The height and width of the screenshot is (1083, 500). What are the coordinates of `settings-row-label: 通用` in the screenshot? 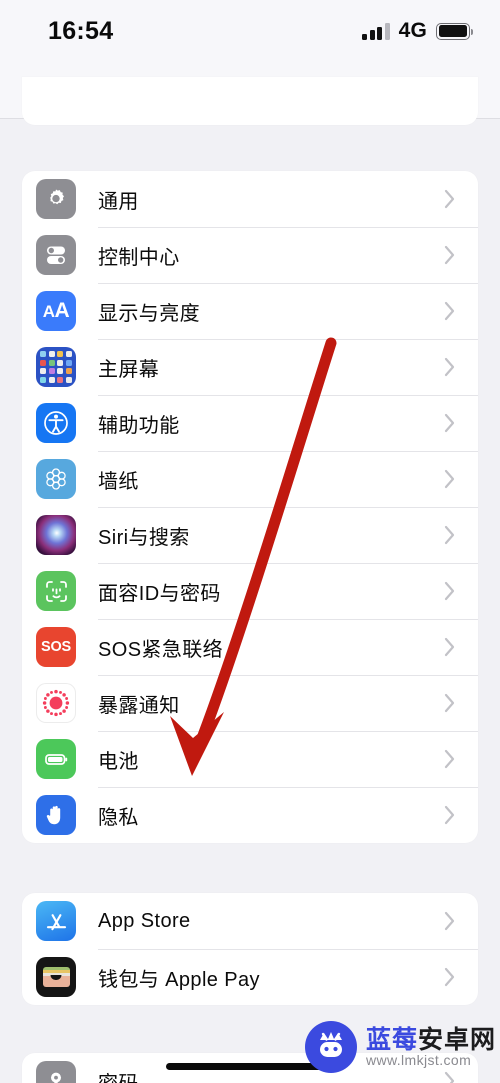 It's located at (118, 201).